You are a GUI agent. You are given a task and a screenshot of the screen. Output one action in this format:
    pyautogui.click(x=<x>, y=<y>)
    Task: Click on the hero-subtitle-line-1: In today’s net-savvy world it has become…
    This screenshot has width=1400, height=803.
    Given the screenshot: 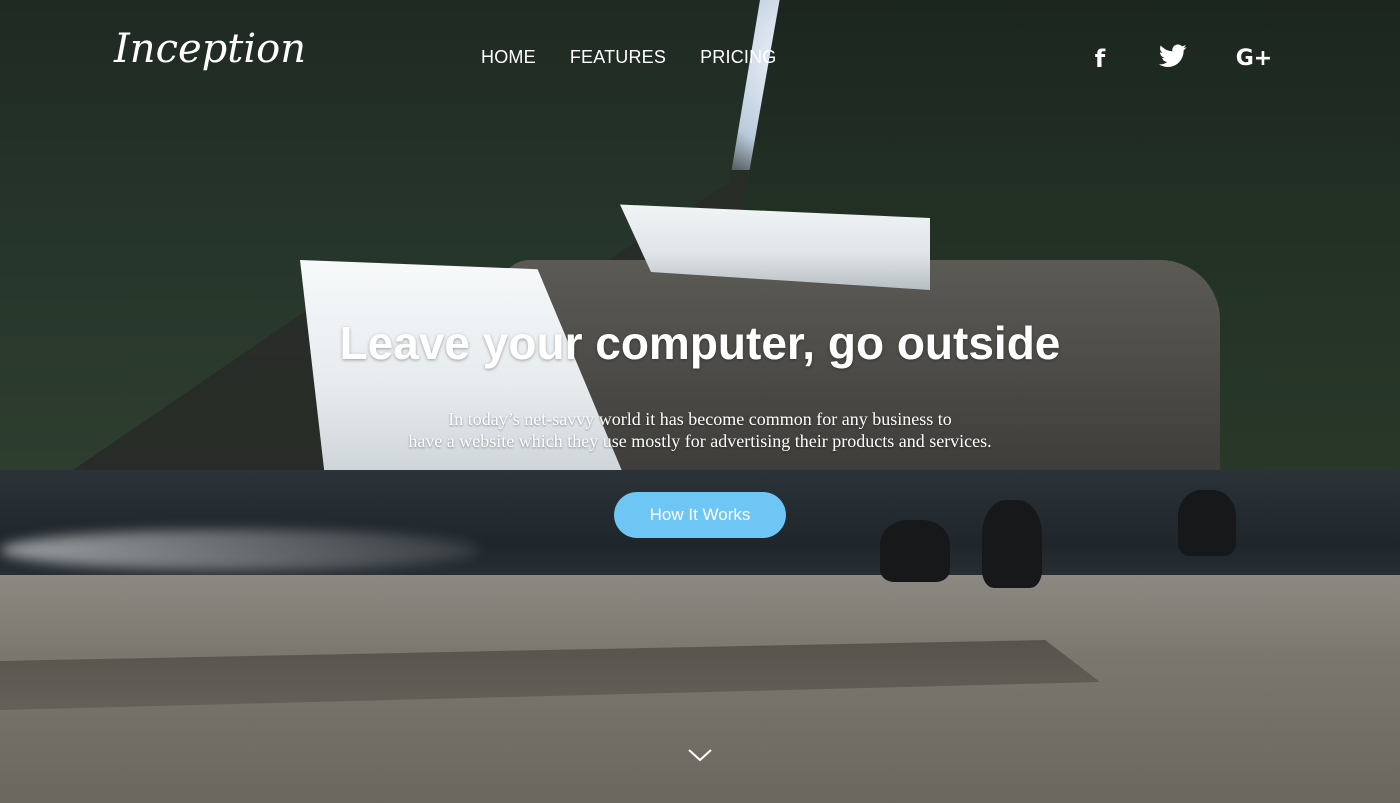 What is the action you would take?
    pyautogui.click(x=700, y=419)
    